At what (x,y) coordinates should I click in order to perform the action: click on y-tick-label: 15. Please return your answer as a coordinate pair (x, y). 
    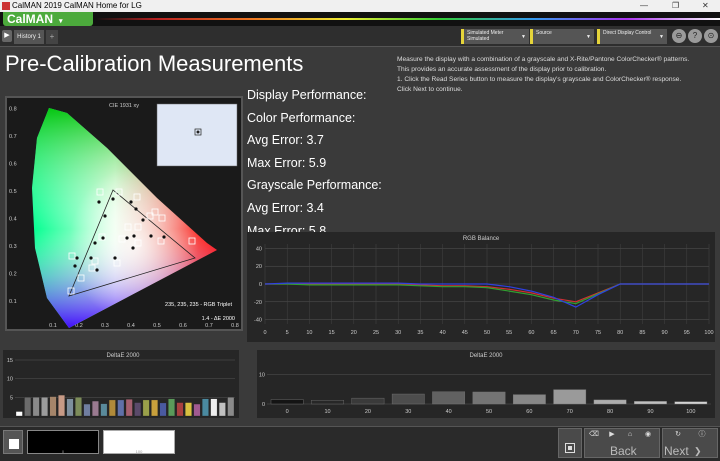
    Looking at the image, I should click on (10, 361).